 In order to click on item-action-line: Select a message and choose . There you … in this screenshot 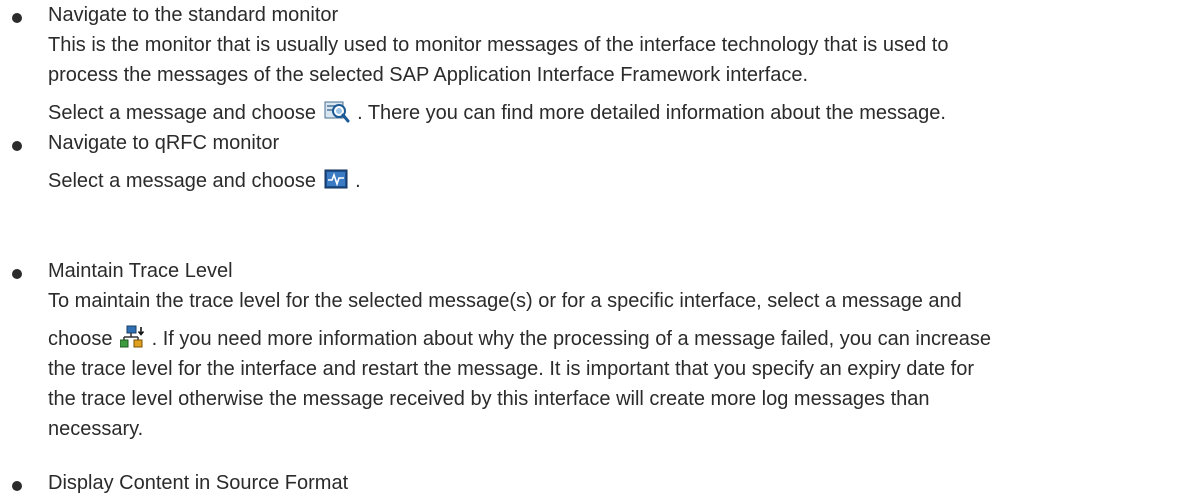, I will do `click(497, 115)`.